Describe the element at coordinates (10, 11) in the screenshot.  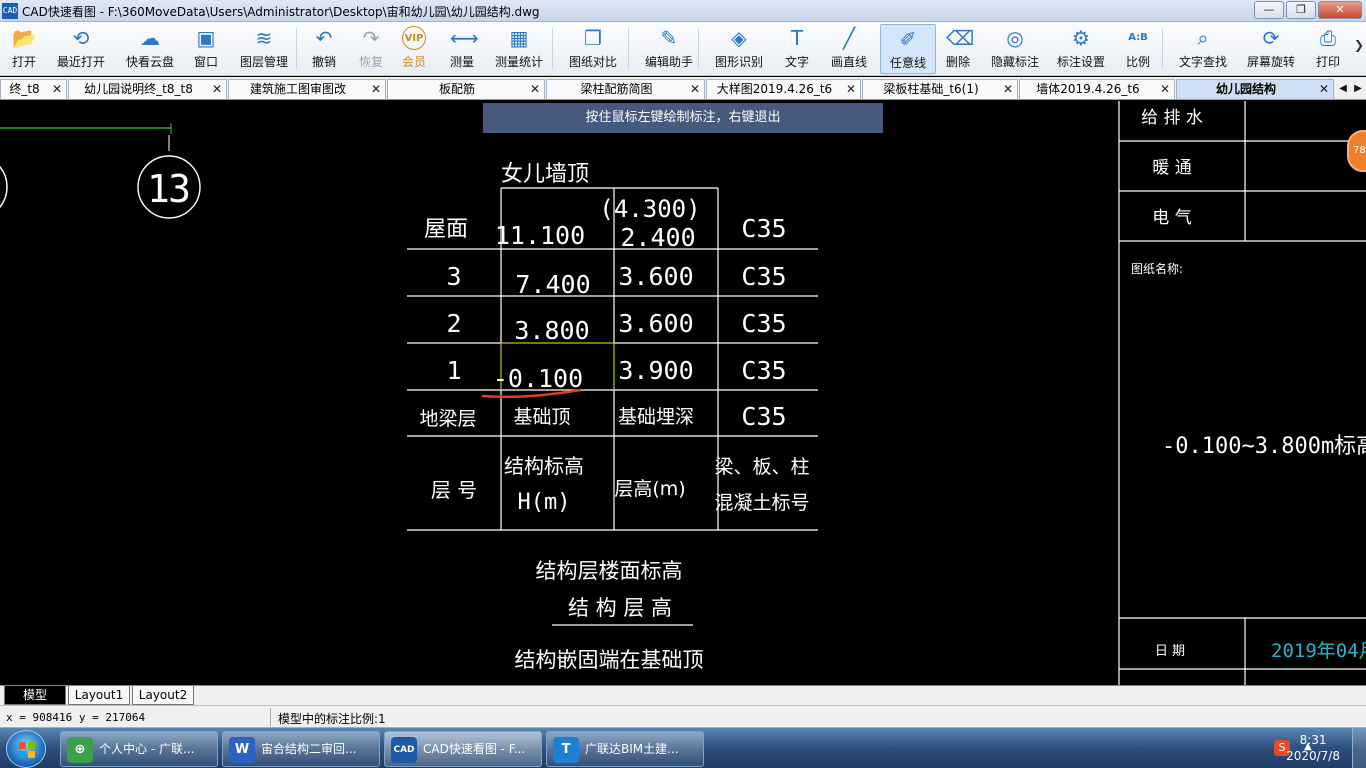
I see `app-logo-icon: CAD` at that location.